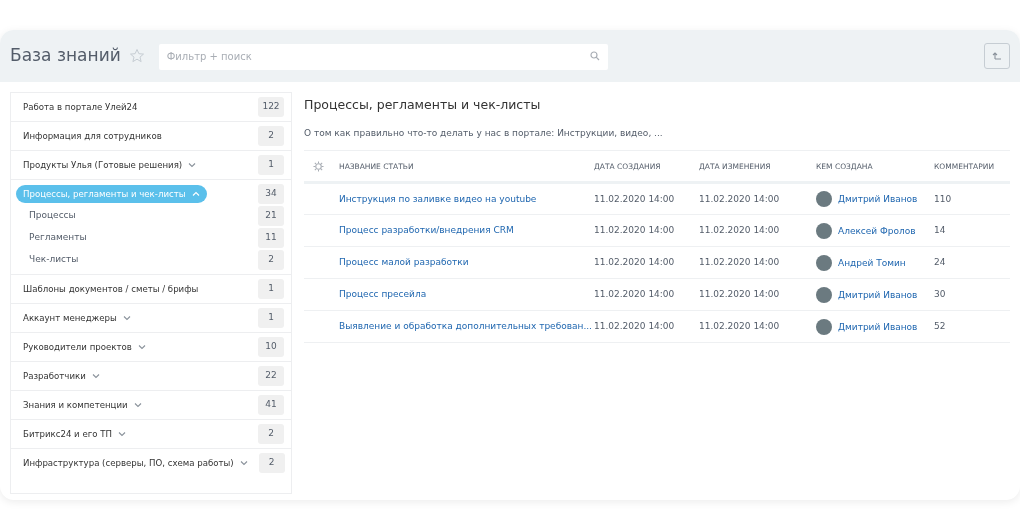  I want to click on category-item: Шаблоны документов / сметы / брифы, so click(111, 289).